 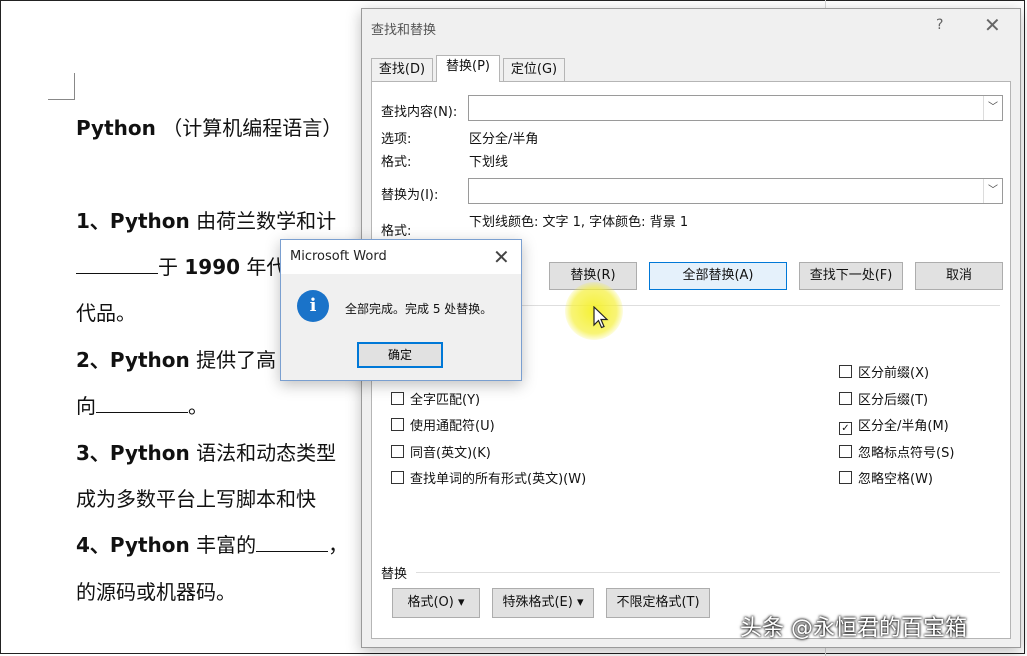 I want to click on options-label: 选项:, so click(x=396, y=139).